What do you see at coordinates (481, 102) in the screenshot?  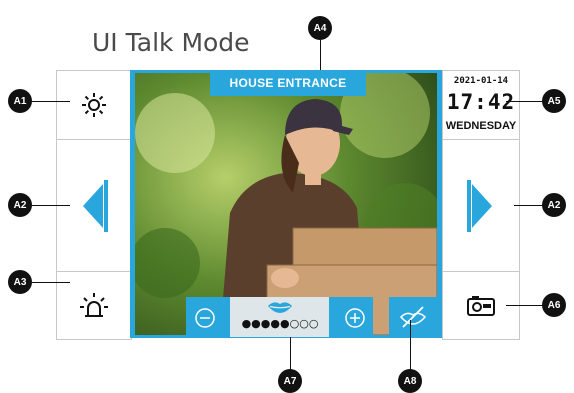 I see `time-display: 17:42` at bounding box center [481, 102].